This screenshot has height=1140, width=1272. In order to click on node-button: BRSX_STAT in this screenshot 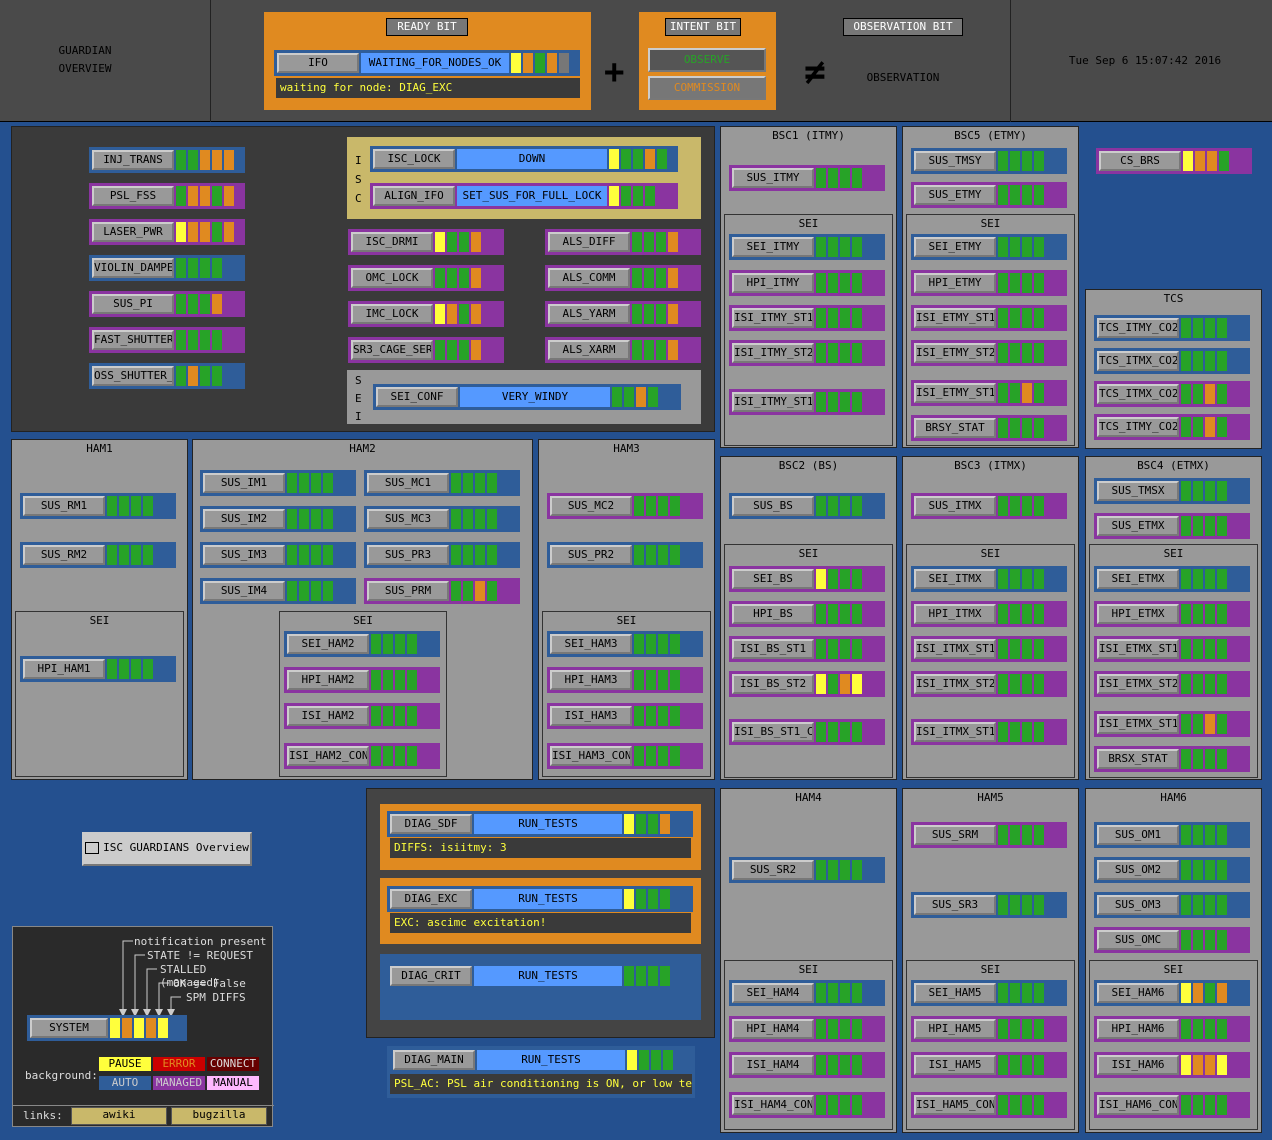, I will do `click(1138, 759)`.